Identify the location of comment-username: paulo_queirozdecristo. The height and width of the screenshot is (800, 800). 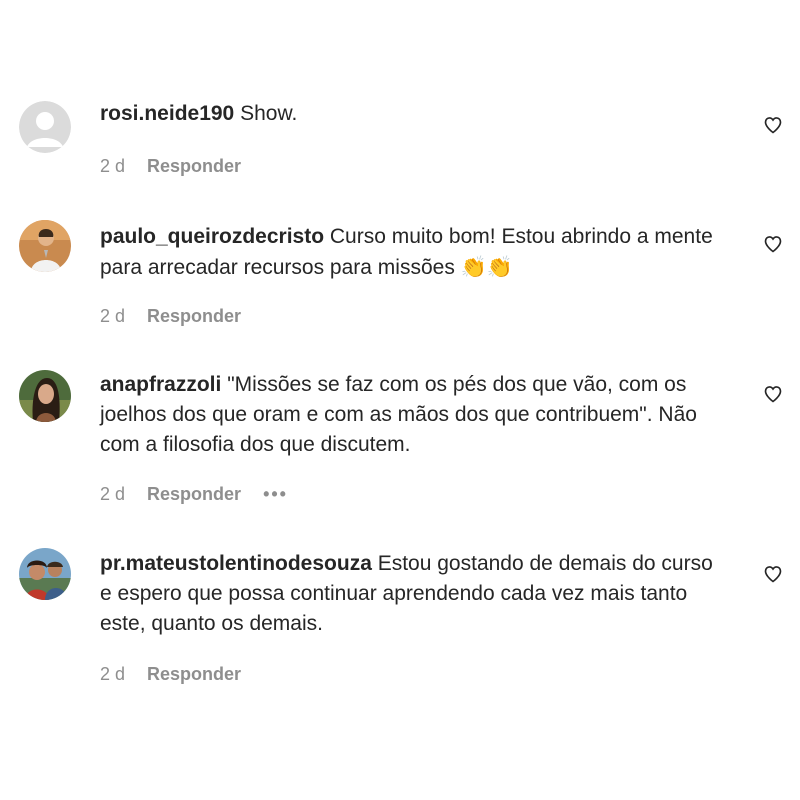
(212, 236).